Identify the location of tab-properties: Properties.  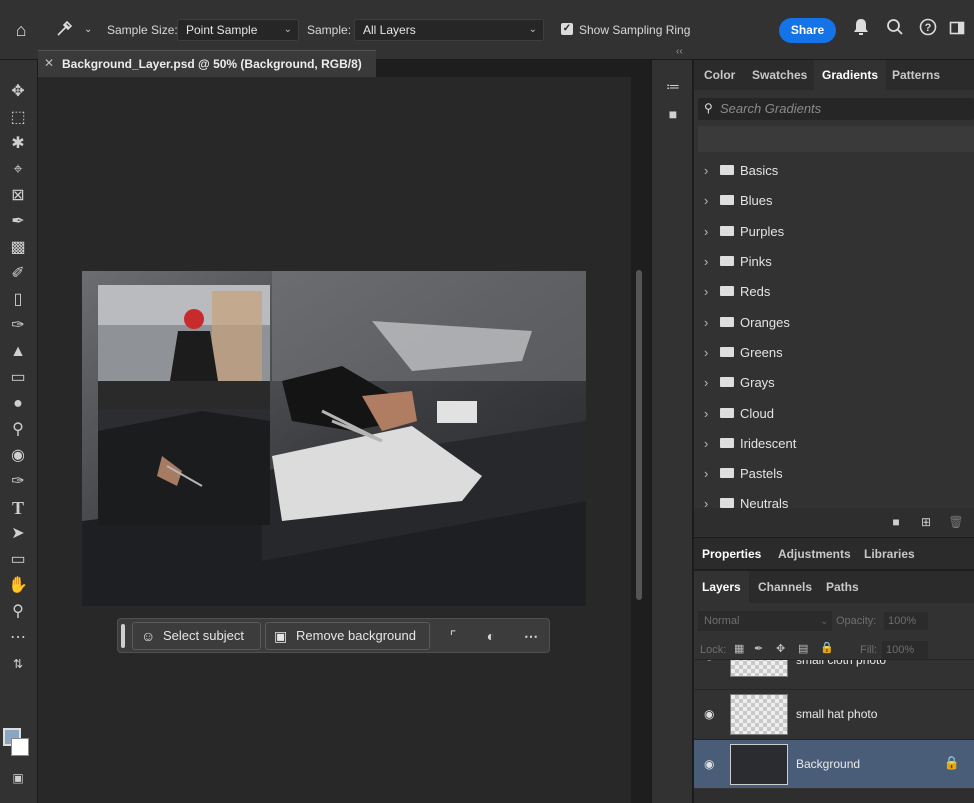
(731, 554).